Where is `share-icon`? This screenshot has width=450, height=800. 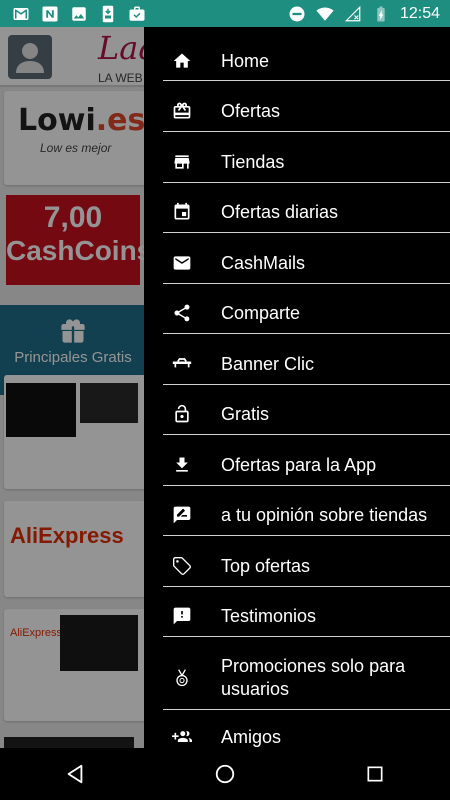 share-icon is located at coordinates (182, 313).